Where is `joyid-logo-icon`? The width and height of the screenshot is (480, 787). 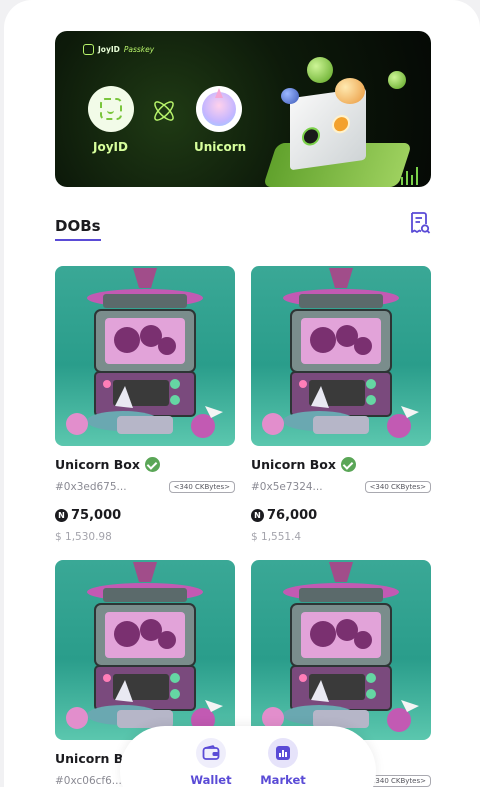 joyid-logo-icon is located at coordinates (88, 49).